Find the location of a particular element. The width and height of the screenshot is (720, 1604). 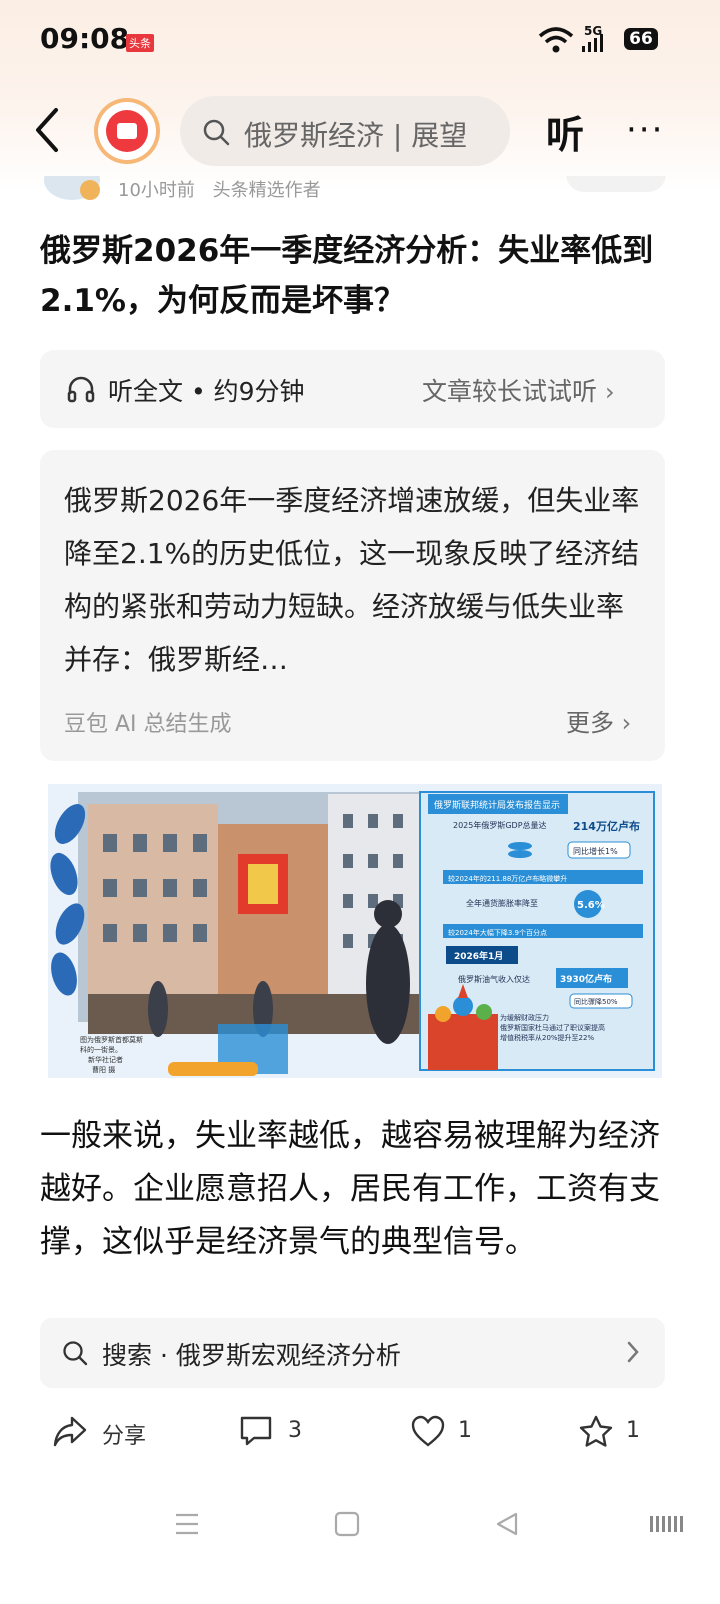

heart-icon is located at coordinates (428, 1431).